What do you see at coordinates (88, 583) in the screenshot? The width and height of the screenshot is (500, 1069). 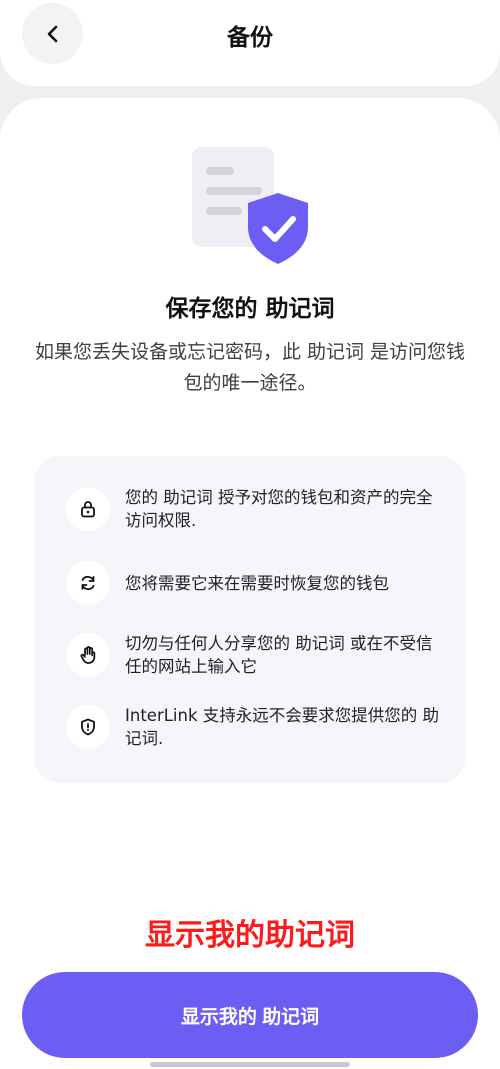 I see `refresh-icon` at bounding box center [88, 583].